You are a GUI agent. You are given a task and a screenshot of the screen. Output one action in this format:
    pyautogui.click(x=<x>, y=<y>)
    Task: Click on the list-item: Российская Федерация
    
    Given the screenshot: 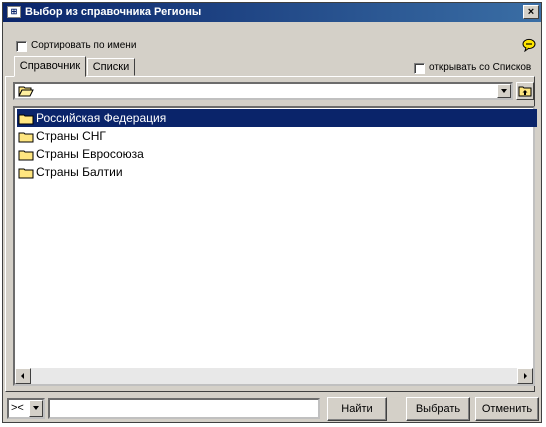 What is the action you would take?
    pyautogui.click(x=277, y=118)
    